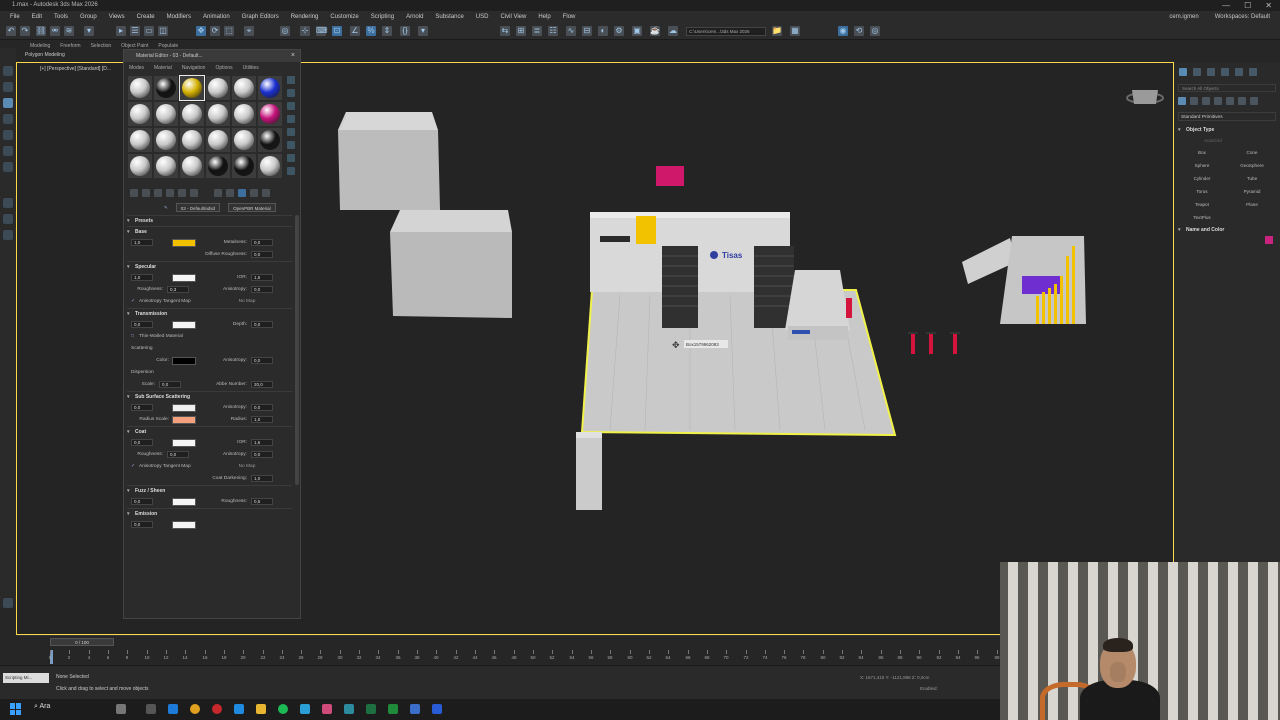 The image size is (1280, 720). I want to click on section-coat: Coat, so click(209, 432).